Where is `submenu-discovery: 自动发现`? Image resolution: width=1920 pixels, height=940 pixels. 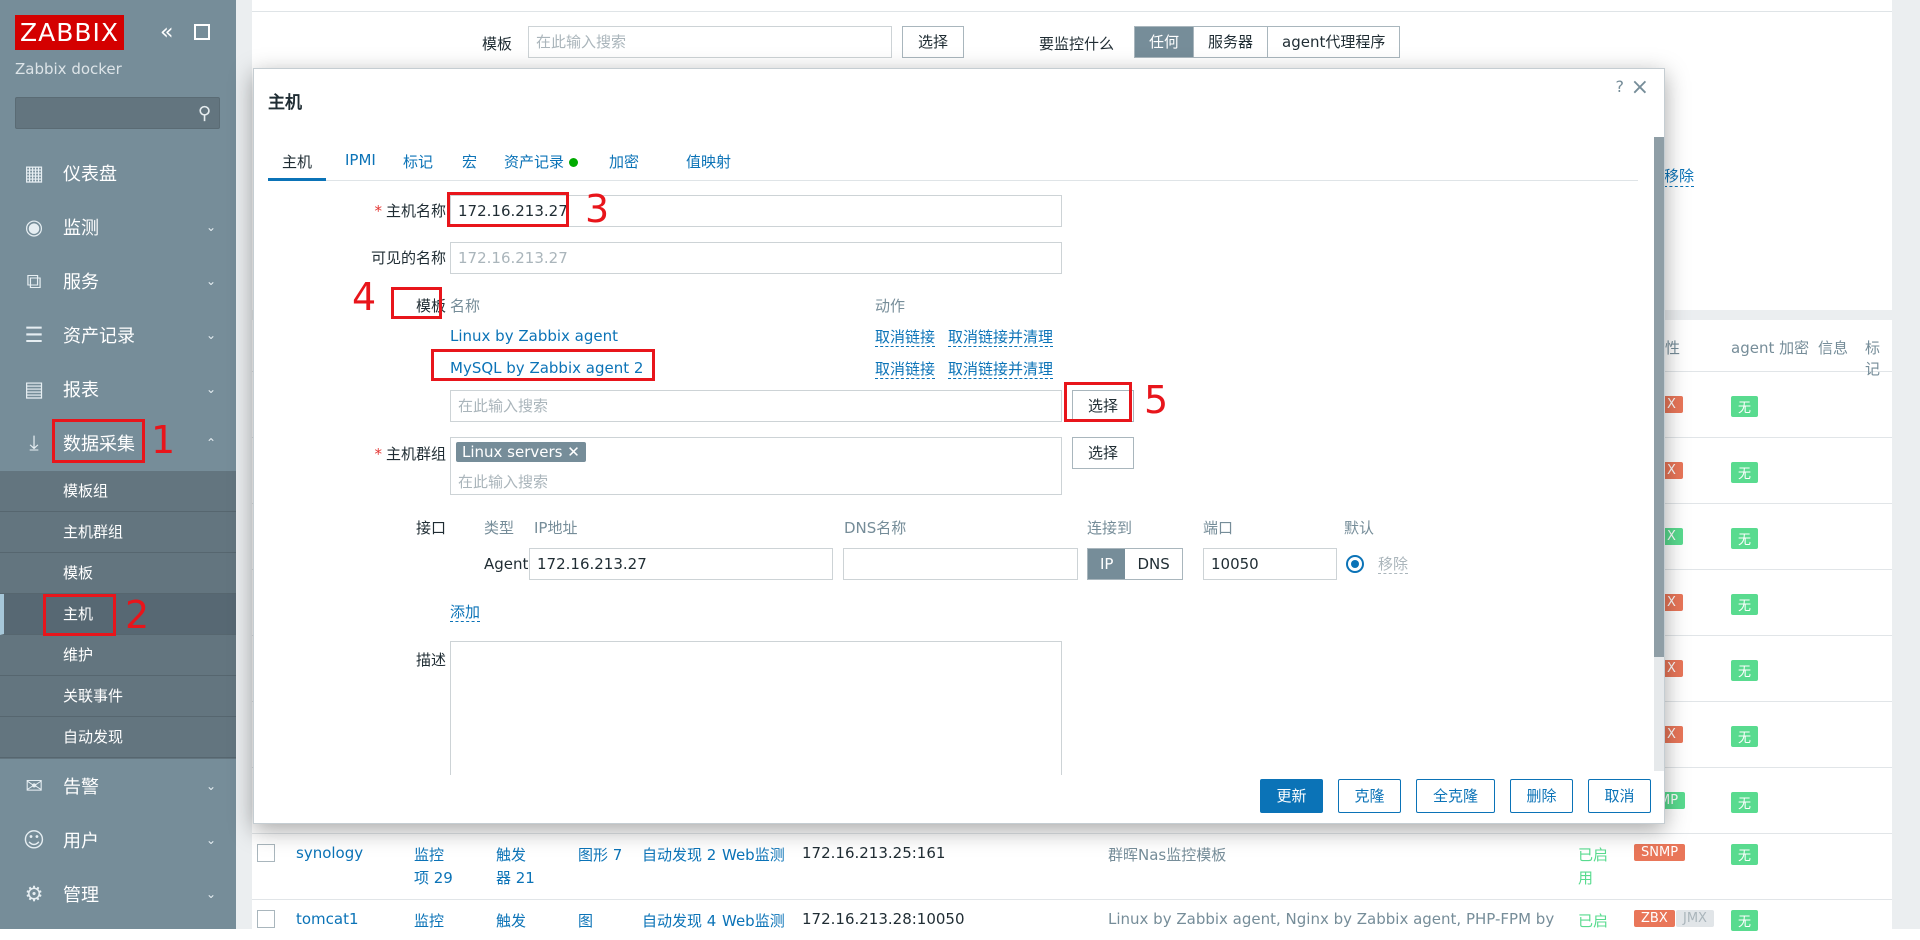
submenu-discovery: 自动发现 is located at coordinates (118, 737).